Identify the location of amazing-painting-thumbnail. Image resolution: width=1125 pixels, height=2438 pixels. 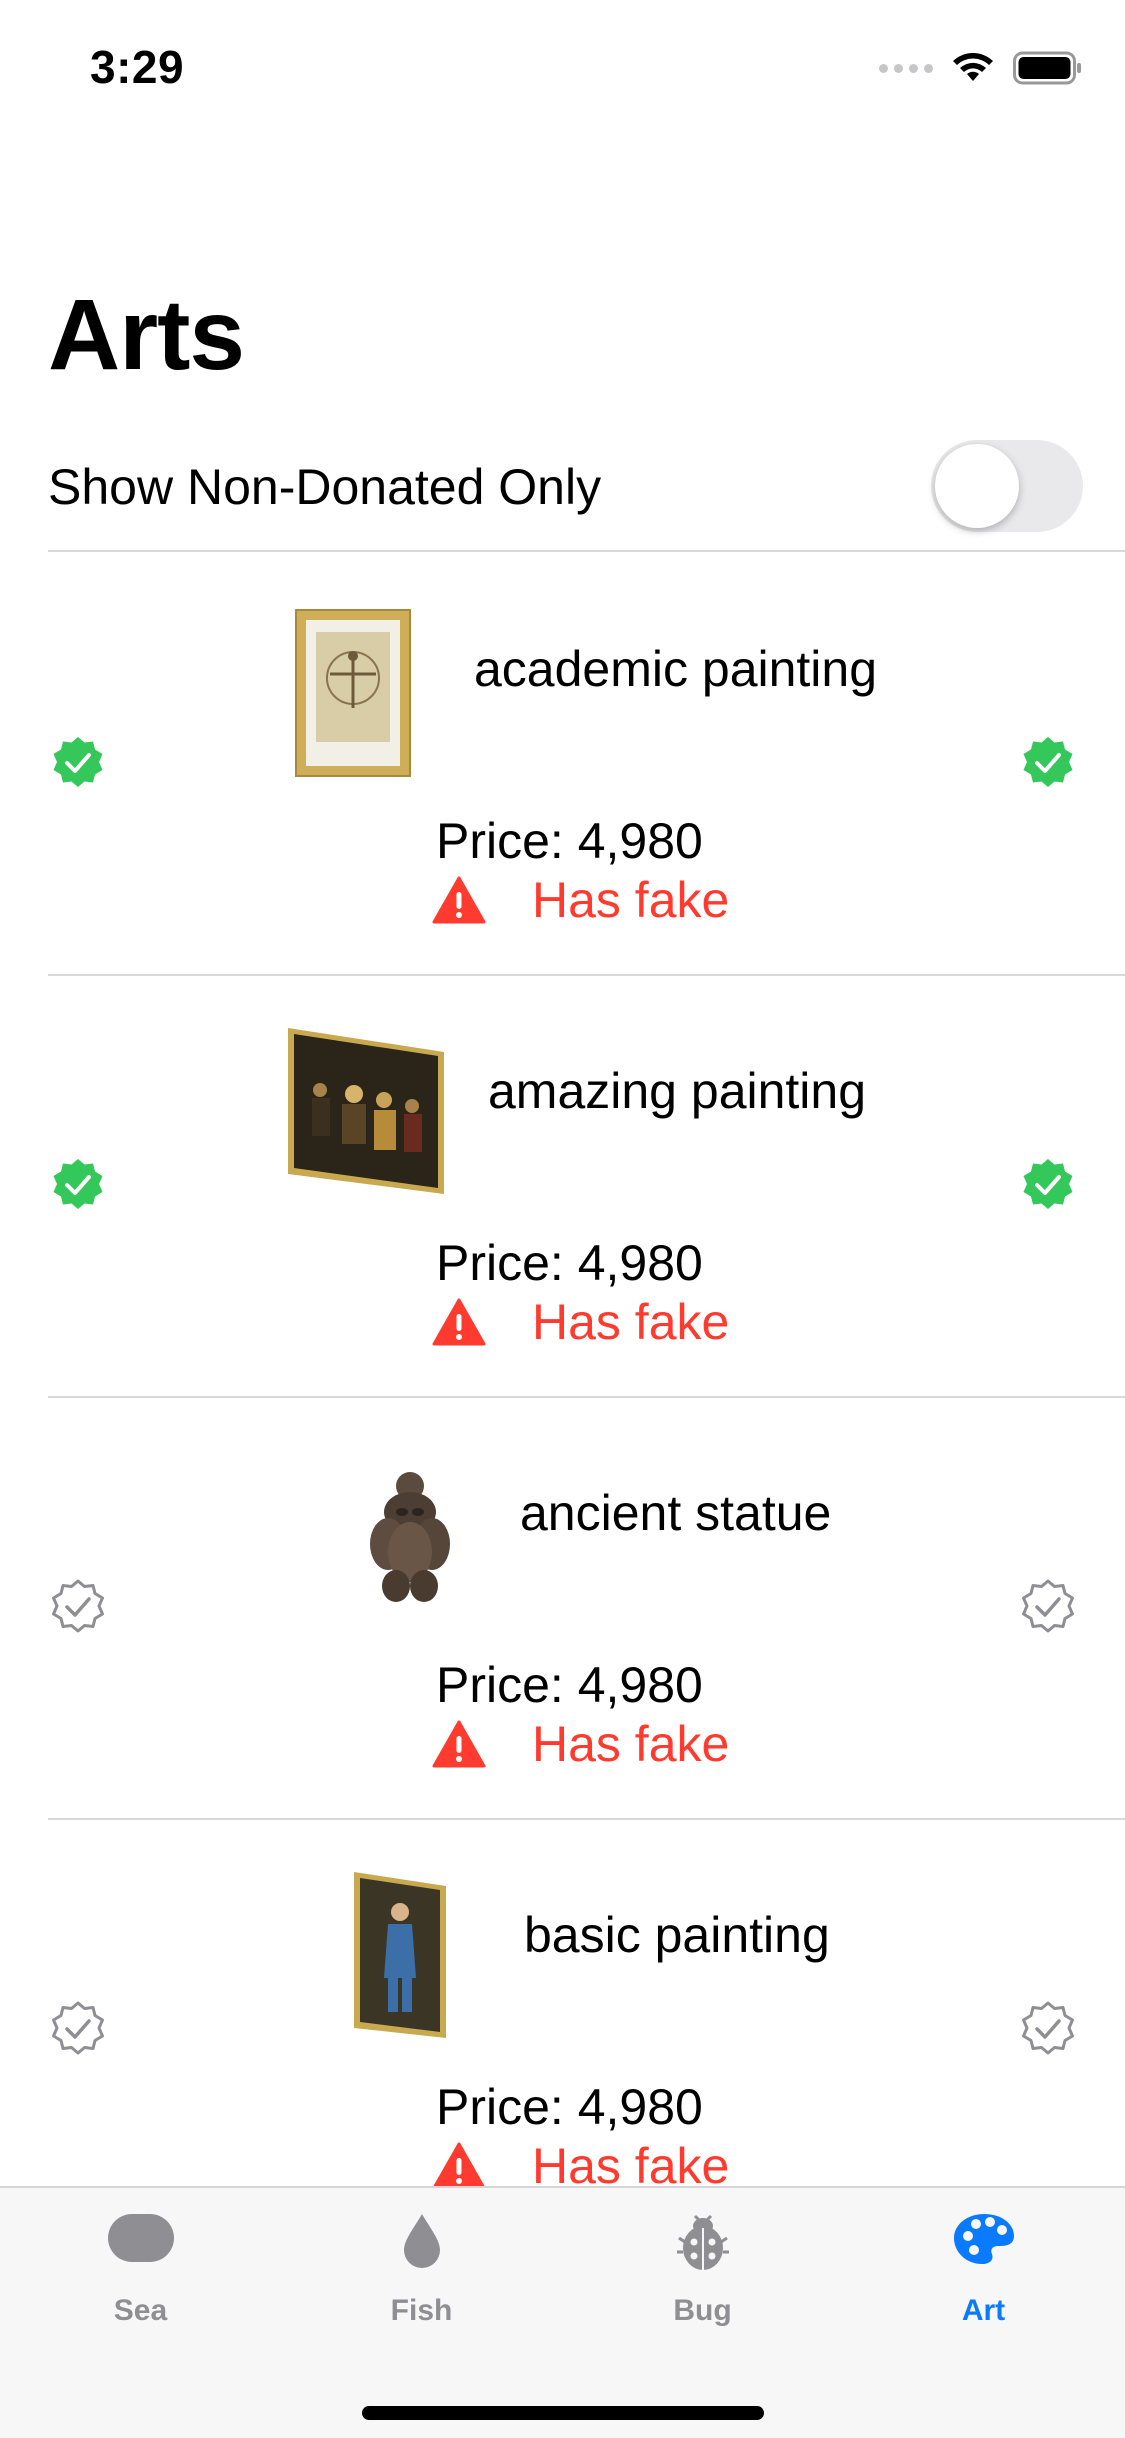
(366, 1111).